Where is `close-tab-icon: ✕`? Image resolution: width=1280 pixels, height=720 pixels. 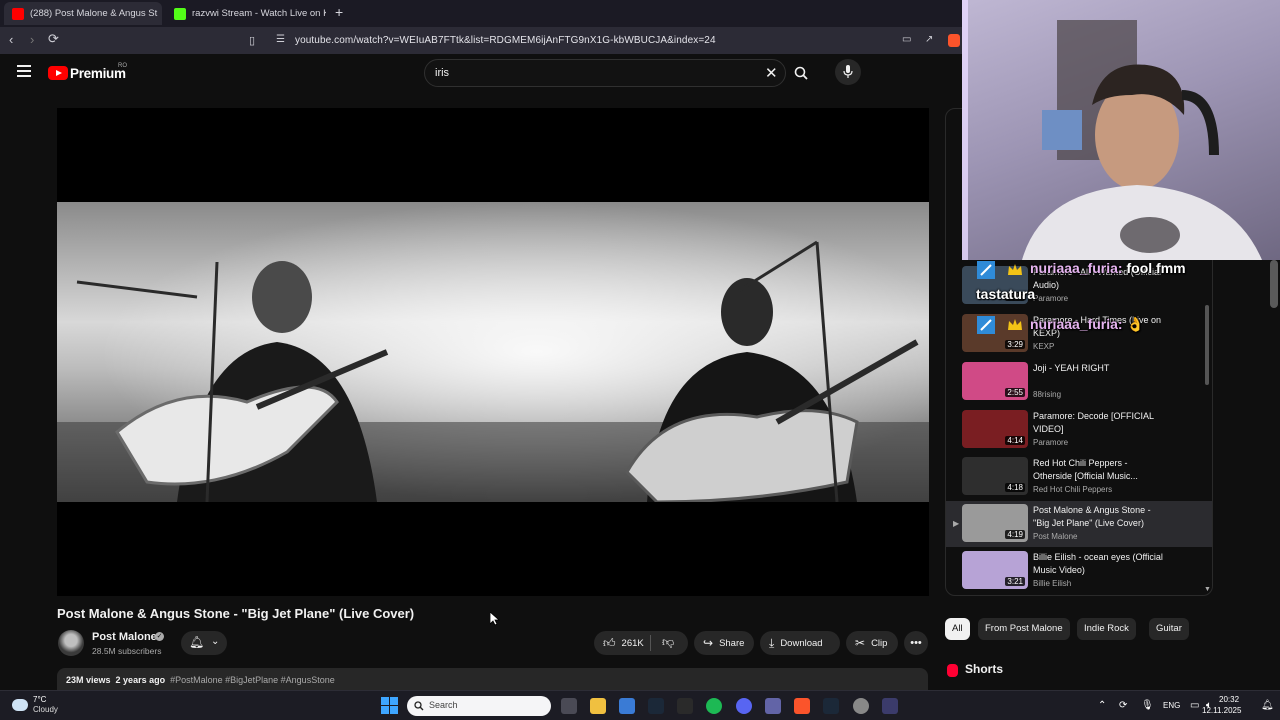
close-tab-icon: ✕ is located at coordinates (159, 13).